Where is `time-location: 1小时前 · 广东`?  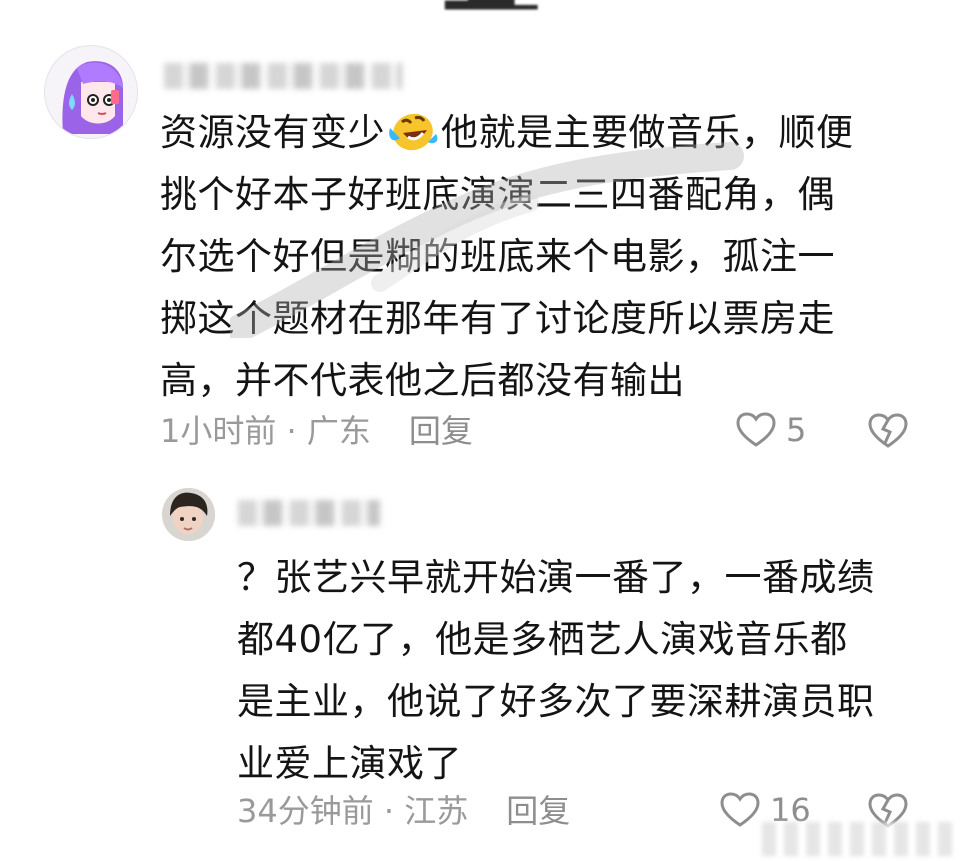
time-location: 1小时前 · 广东 is located at coordinates (265, 431).